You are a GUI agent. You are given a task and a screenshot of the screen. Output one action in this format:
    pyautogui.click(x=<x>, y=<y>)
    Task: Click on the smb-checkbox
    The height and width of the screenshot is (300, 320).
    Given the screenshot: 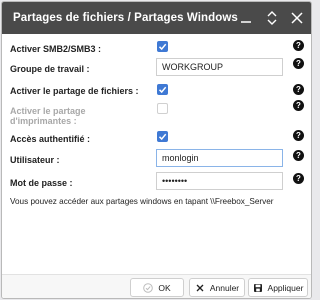 What is the action you would take?
    pyautogui.click(x=162, y=46)
    